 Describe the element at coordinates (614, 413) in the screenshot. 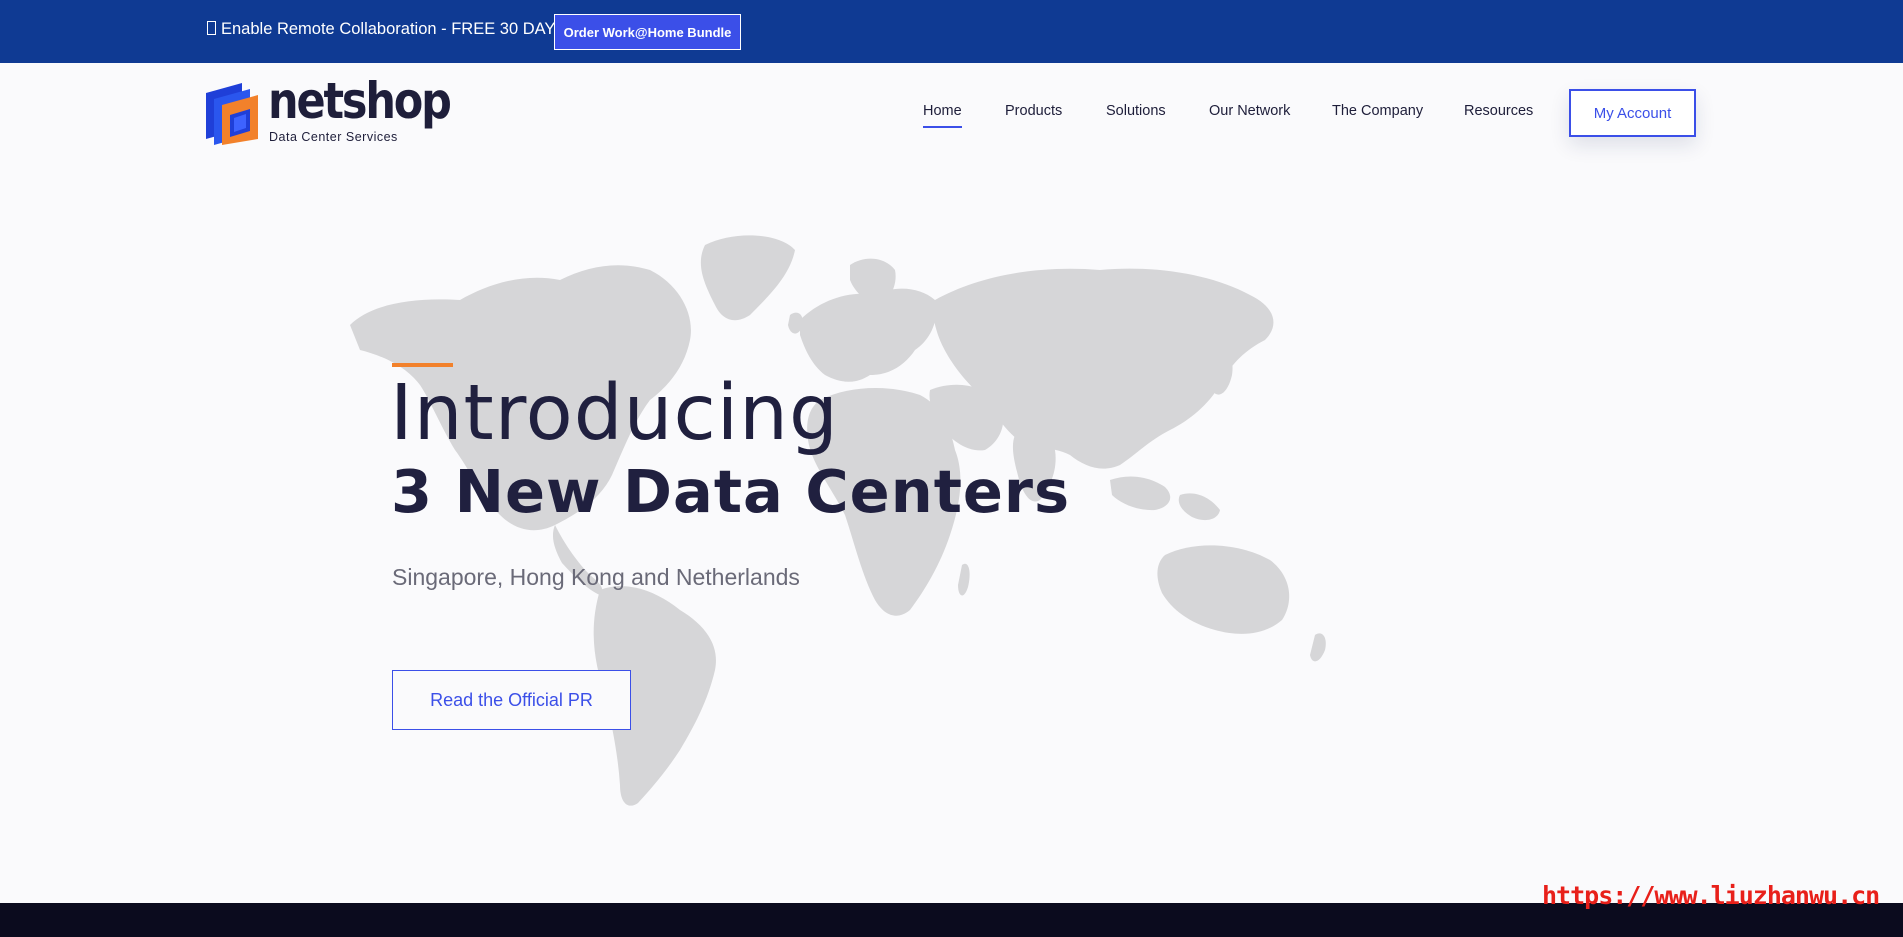

I see `hero-title: Introducing` at that location.